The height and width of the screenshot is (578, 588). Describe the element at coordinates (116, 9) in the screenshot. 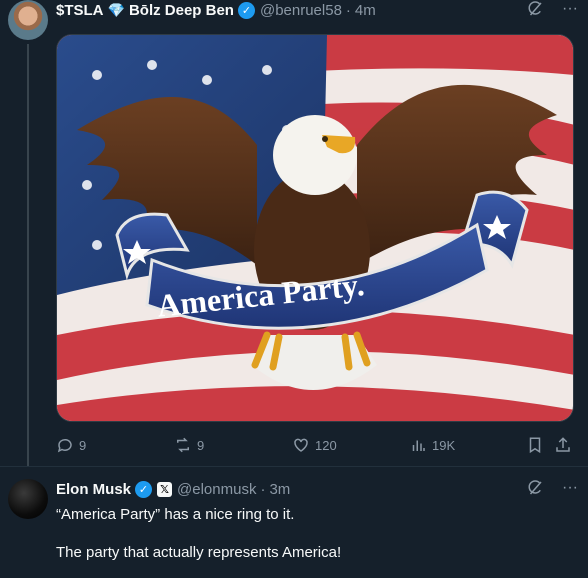

I see `gem-icon: 💎` at that location.